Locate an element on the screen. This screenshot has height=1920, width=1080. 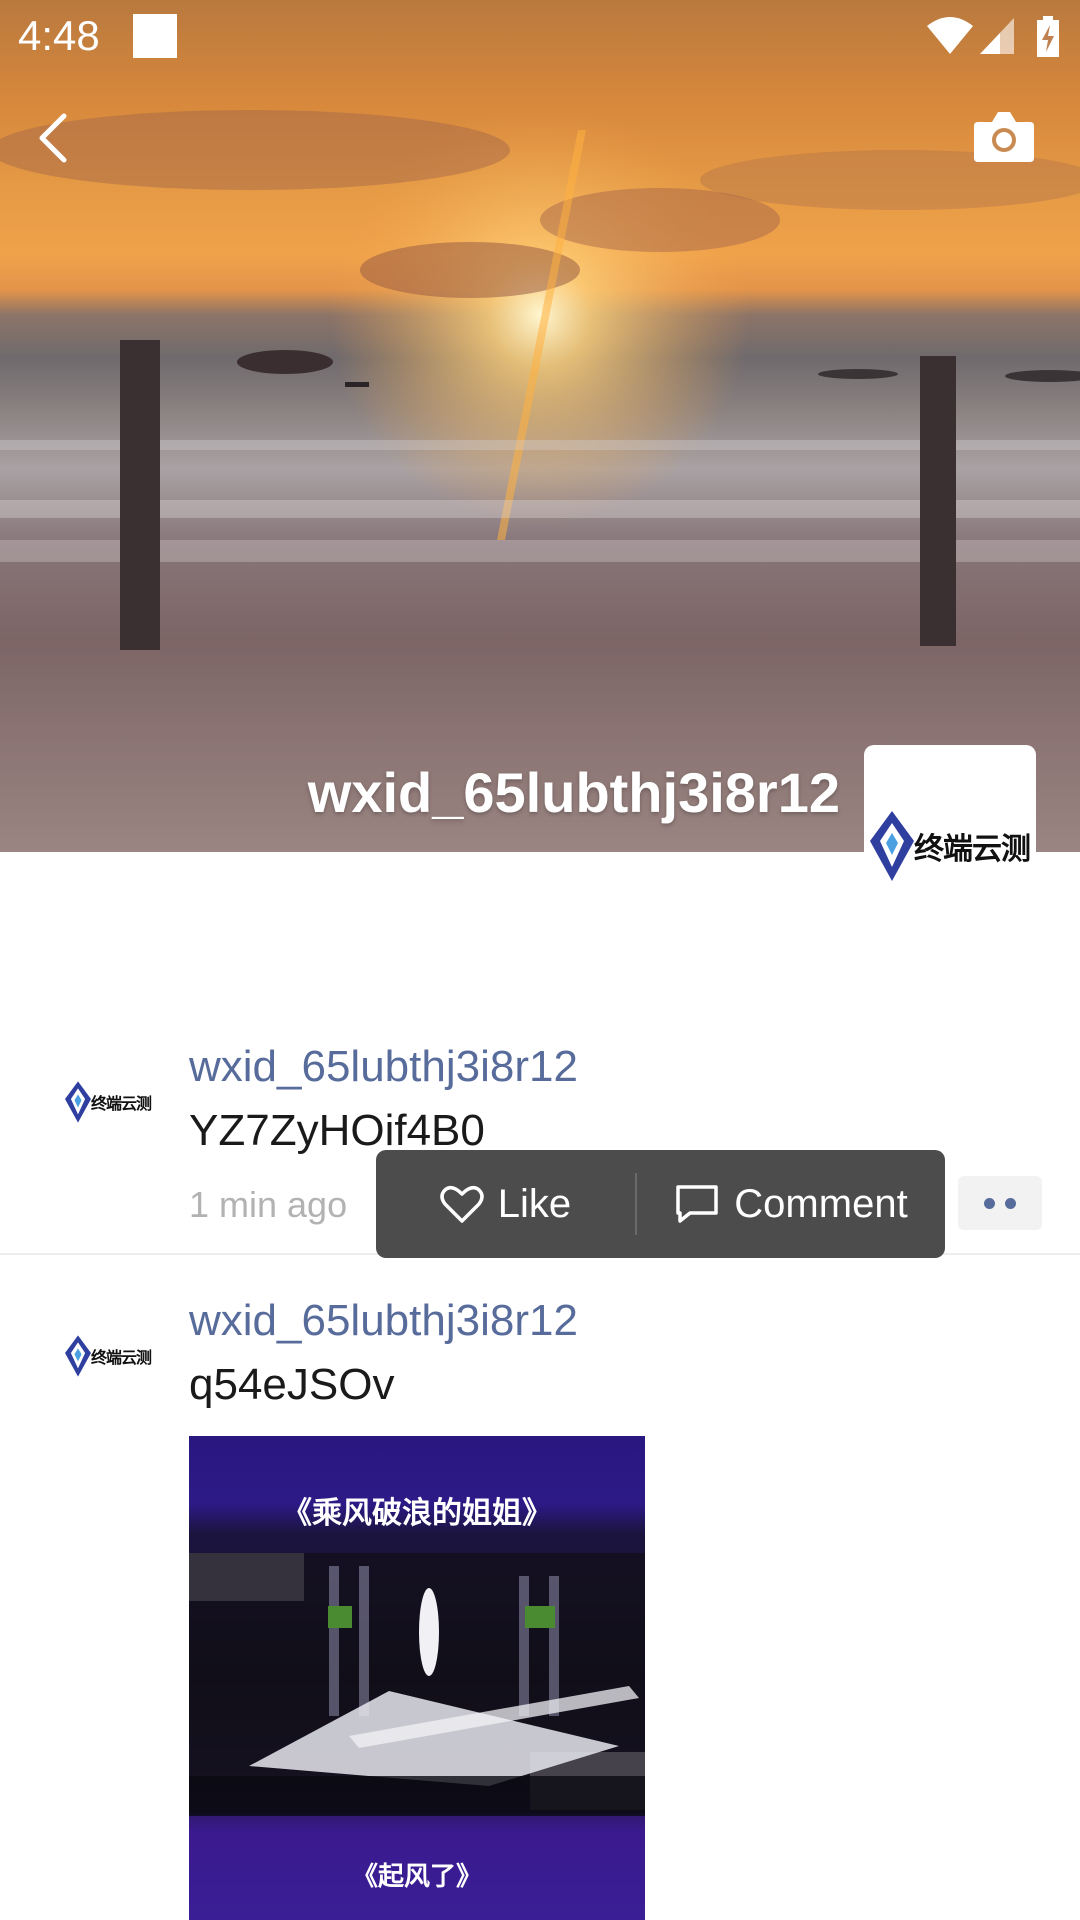
camera-icon is located at coordinates (1004, 136).